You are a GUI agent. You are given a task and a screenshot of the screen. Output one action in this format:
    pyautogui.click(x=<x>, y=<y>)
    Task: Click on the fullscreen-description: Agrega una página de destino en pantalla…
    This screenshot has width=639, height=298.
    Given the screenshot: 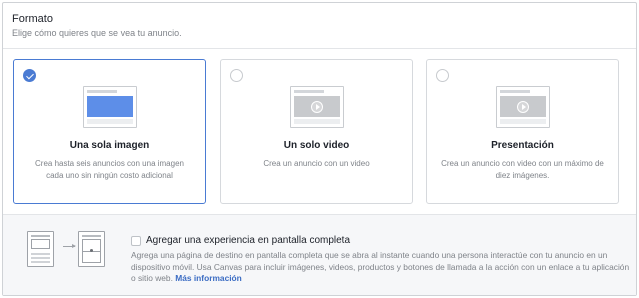 What is the action you would take?
    pyautogui.click(x=381, y=267)
    